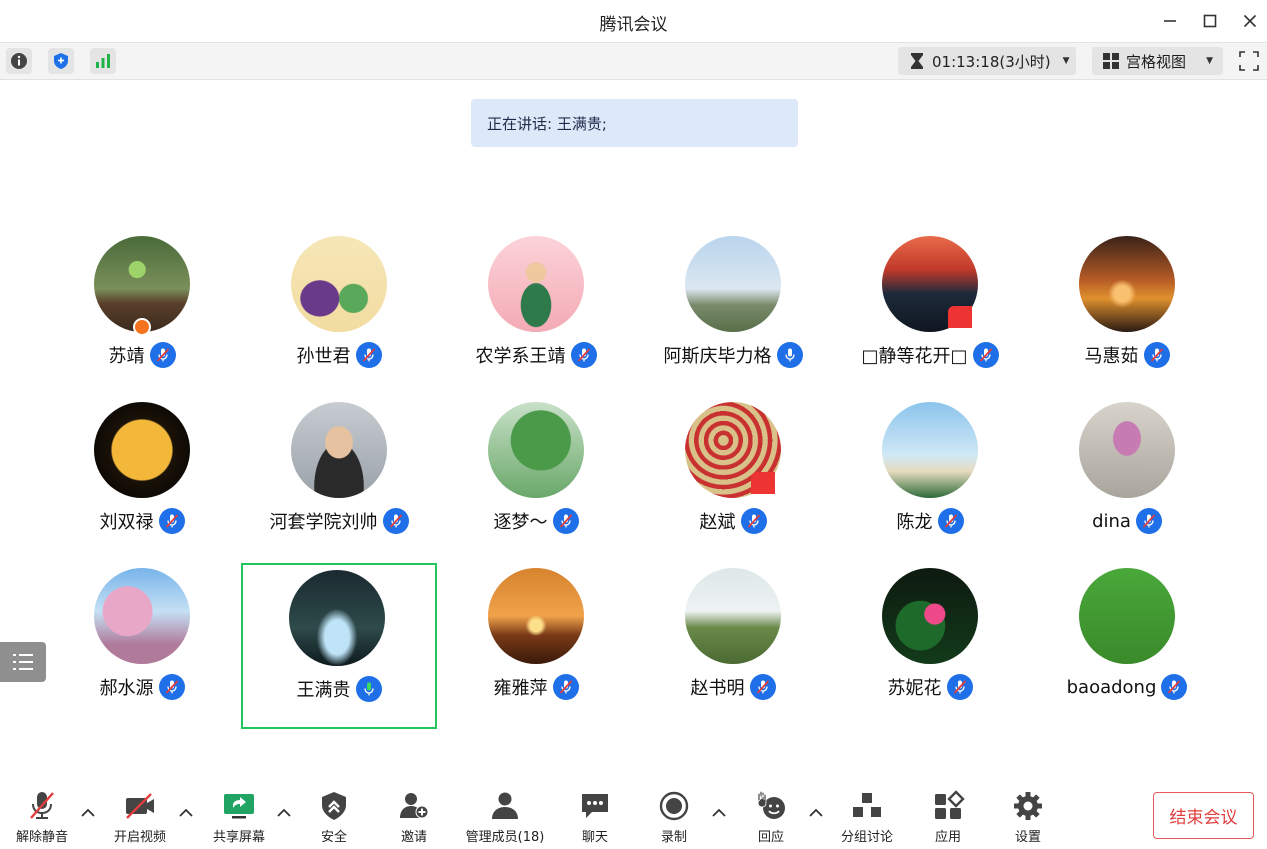  I want to click on host-icon, so click(142, 327).